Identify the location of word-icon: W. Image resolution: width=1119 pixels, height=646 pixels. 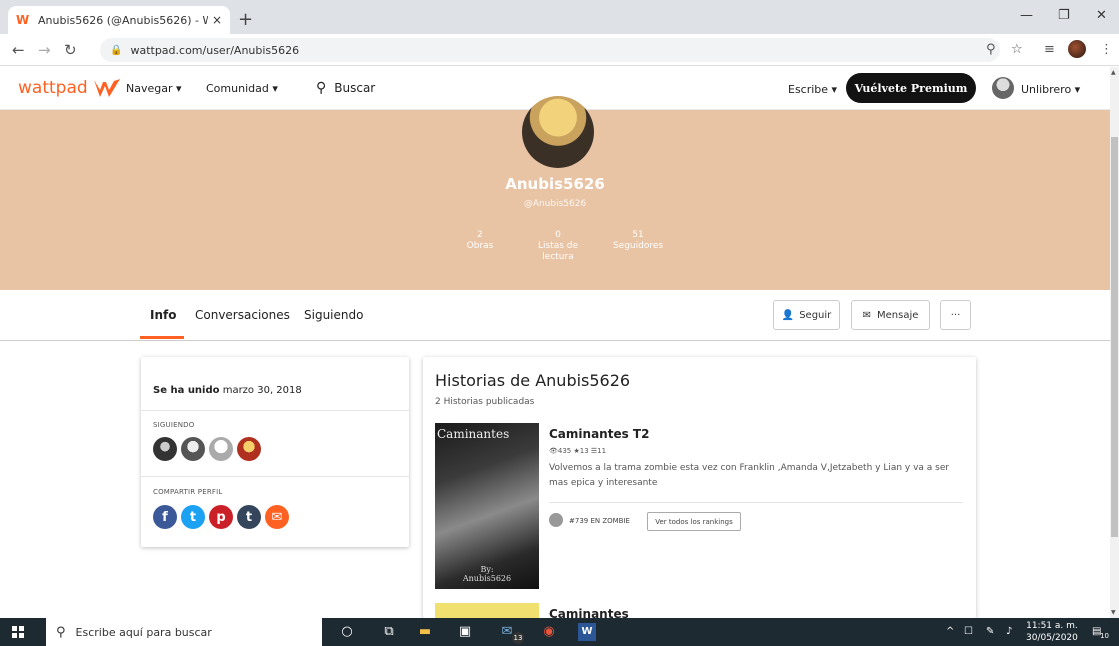
(587, 632).